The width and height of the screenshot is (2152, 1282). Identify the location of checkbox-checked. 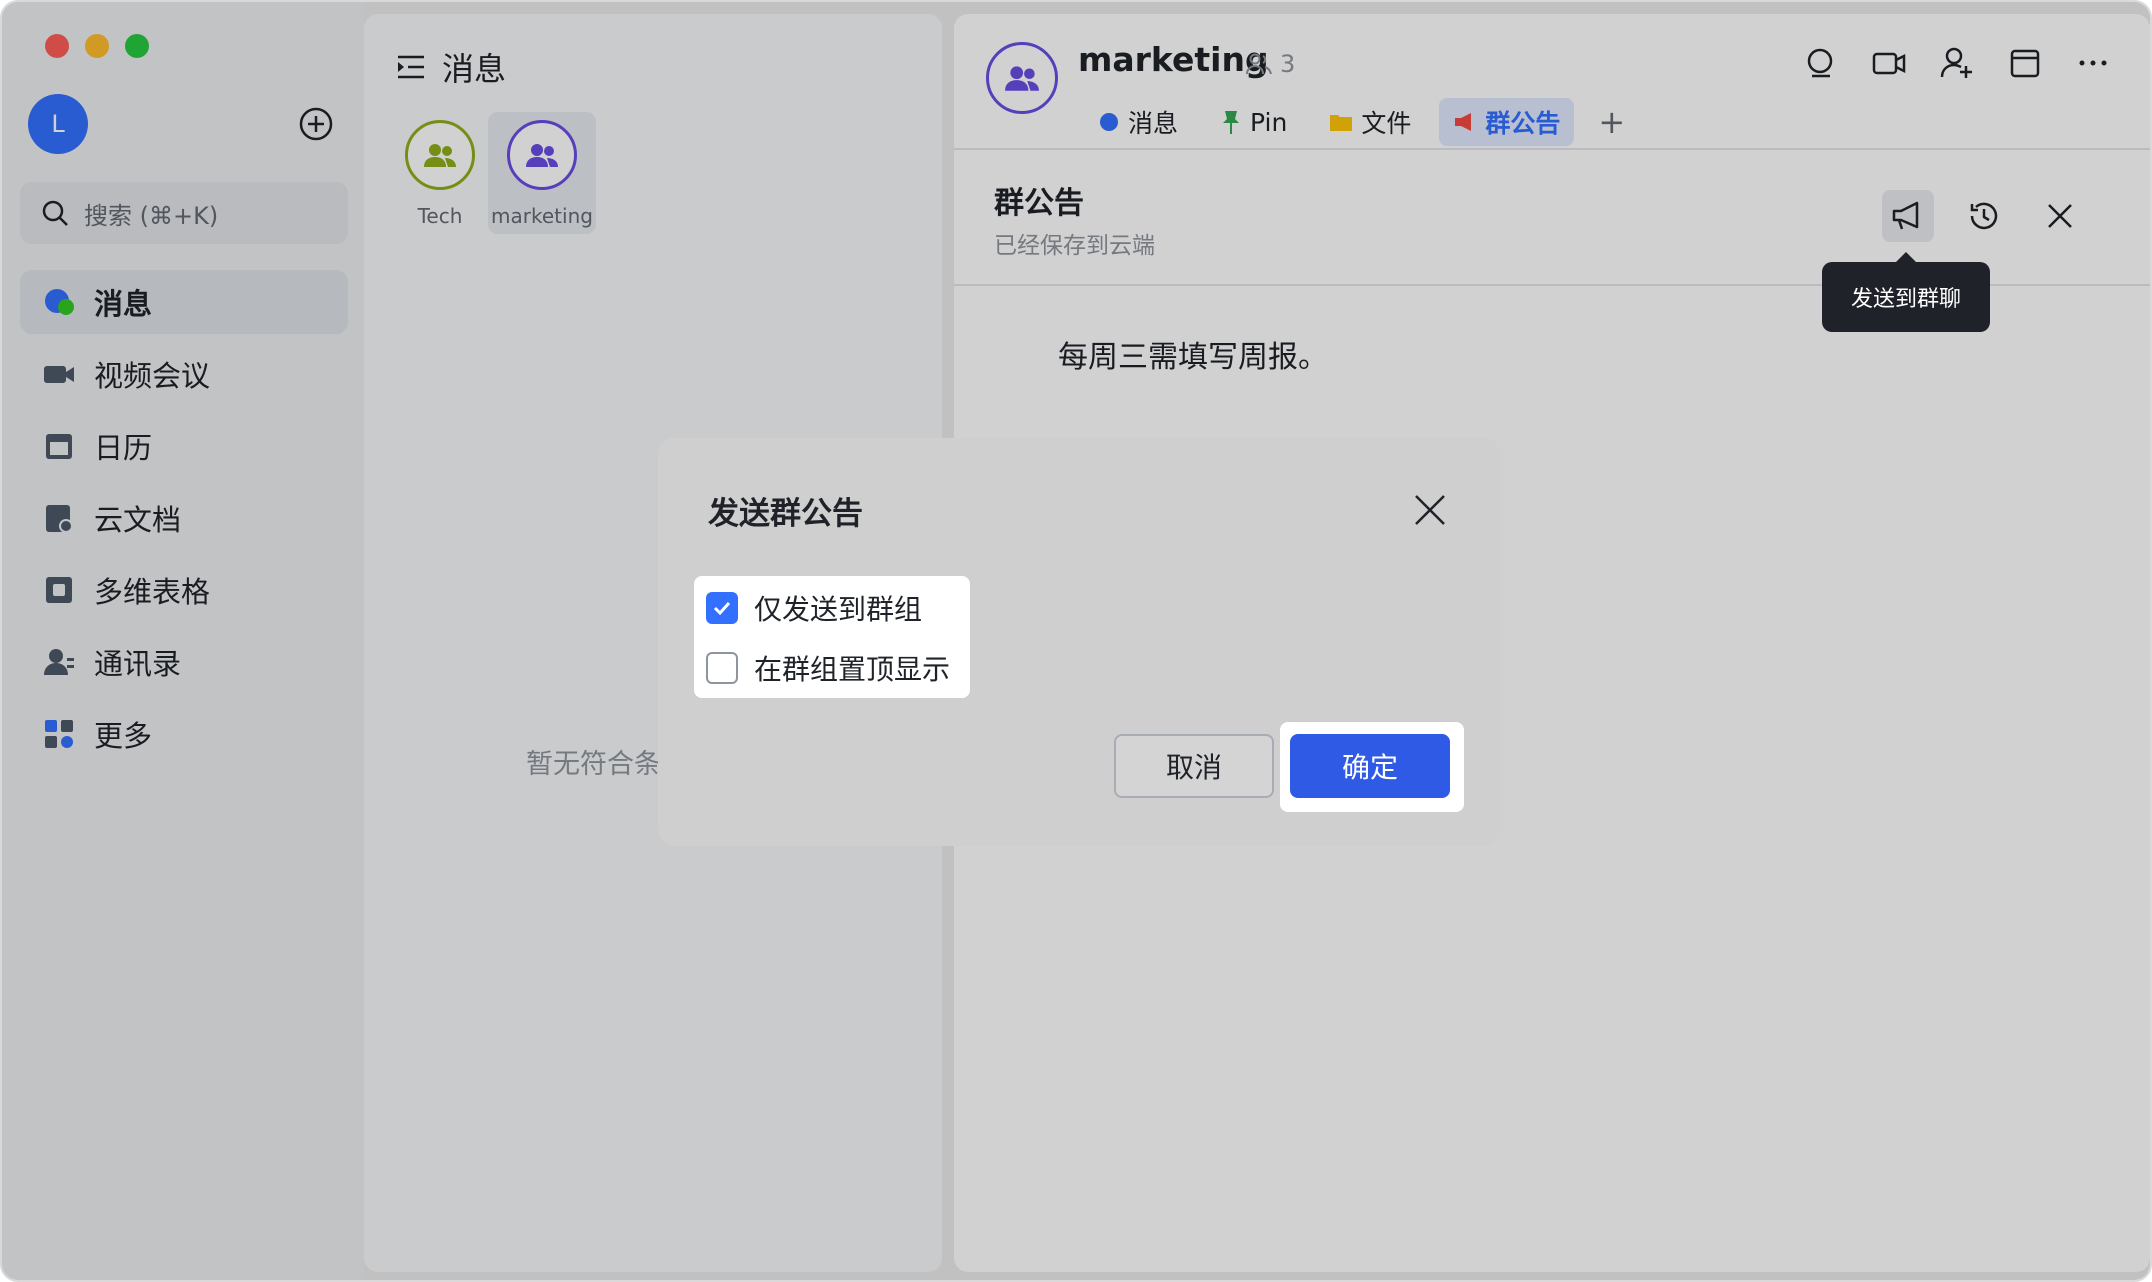
(722, 608).